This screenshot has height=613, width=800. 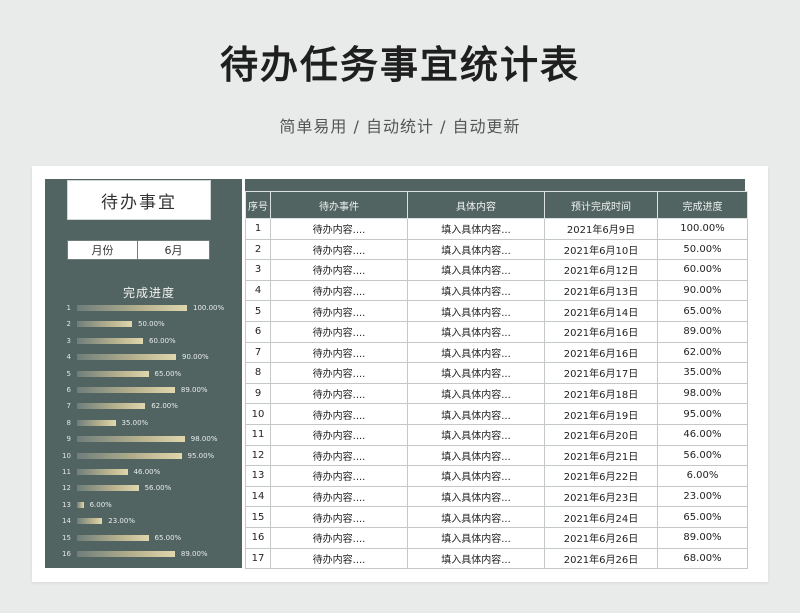 What do you see at coordinates (702, 434) in the screenshot?
I see `progress-cell: 46.00%` at bounding box center [702, 434].